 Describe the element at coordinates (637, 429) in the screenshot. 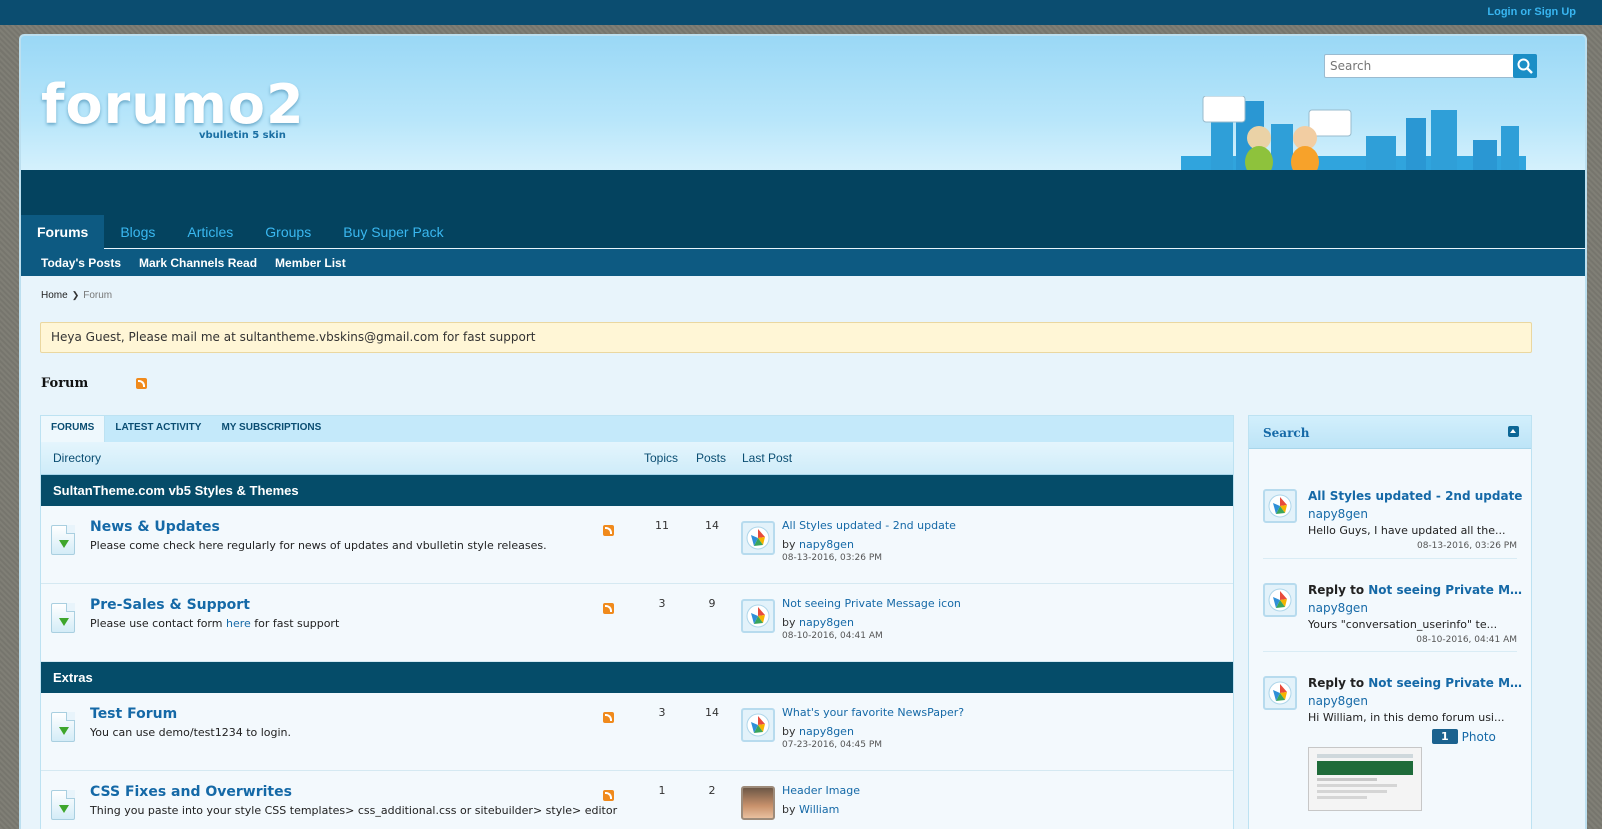

I see `forum-tabs: FORUMS LATEST ACTIVITY MY SUBSCRIPTIONS` at that location.